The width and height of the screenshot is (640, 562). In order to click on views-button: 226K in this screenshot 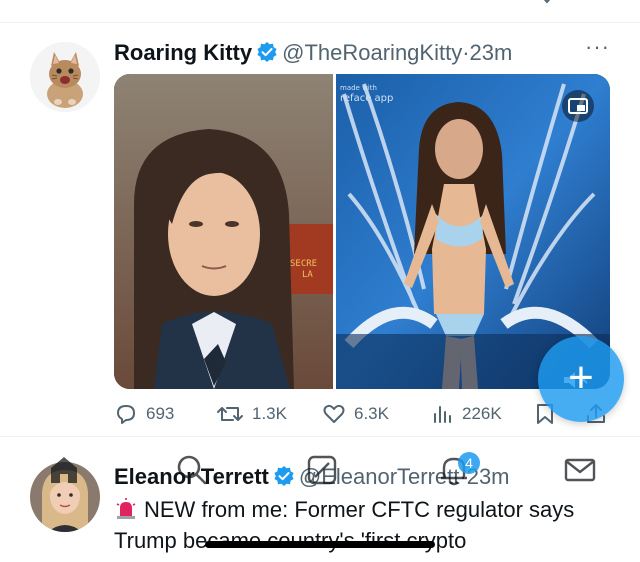, I will do `click(466, 414)`.